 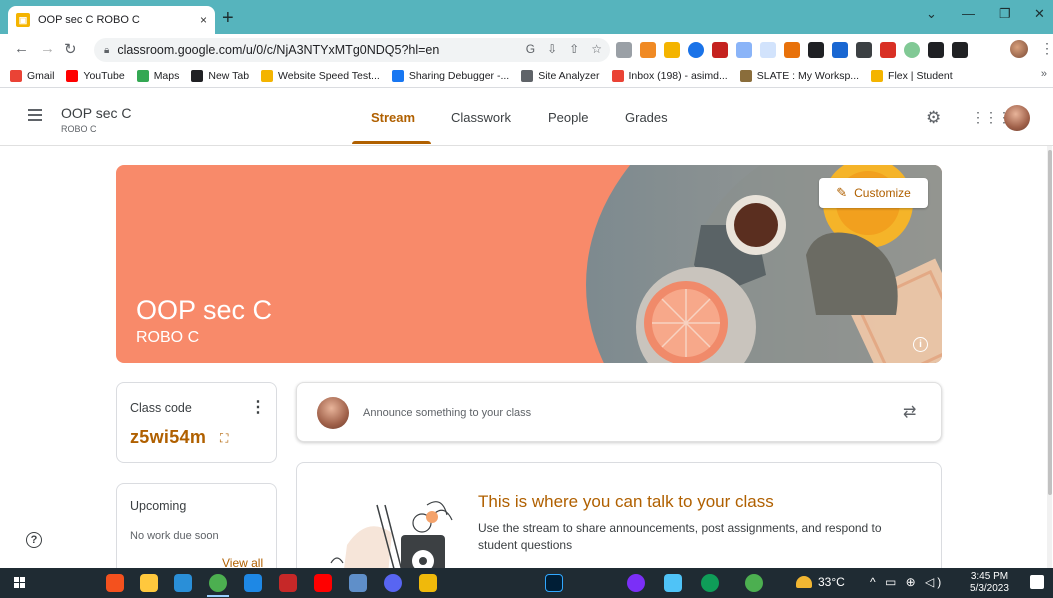 What do you see at coordinates (288, 583) in the screenshot?
I see `devcpp-plus-icon` at bounding box center [288, 583].